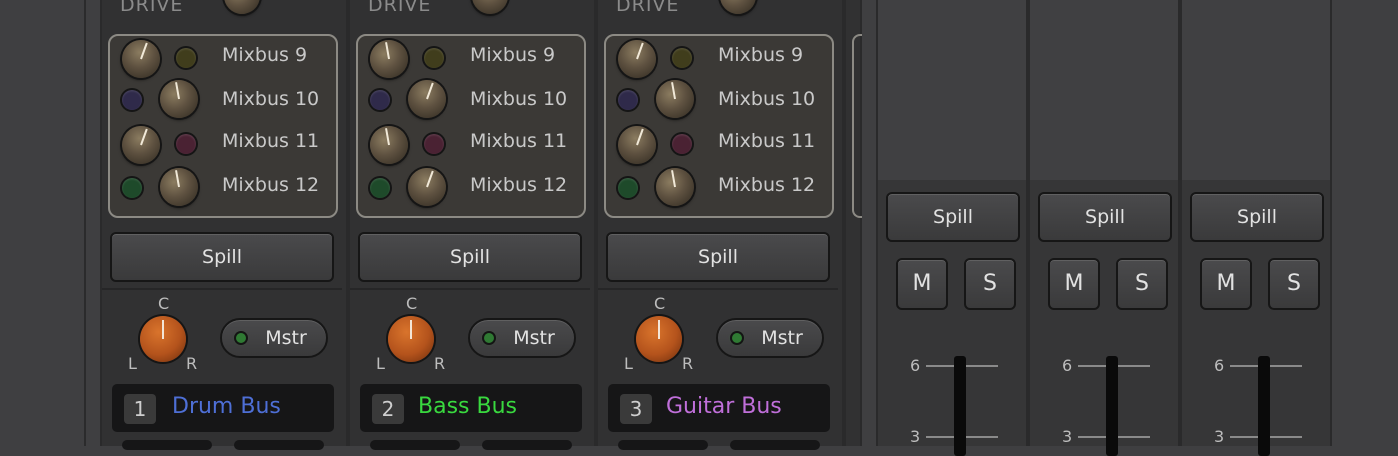  What do you see at coordinates (467, 406) in the screenshot?
I see `bus-name: Bass Bus` at bounding box center [467, 406].